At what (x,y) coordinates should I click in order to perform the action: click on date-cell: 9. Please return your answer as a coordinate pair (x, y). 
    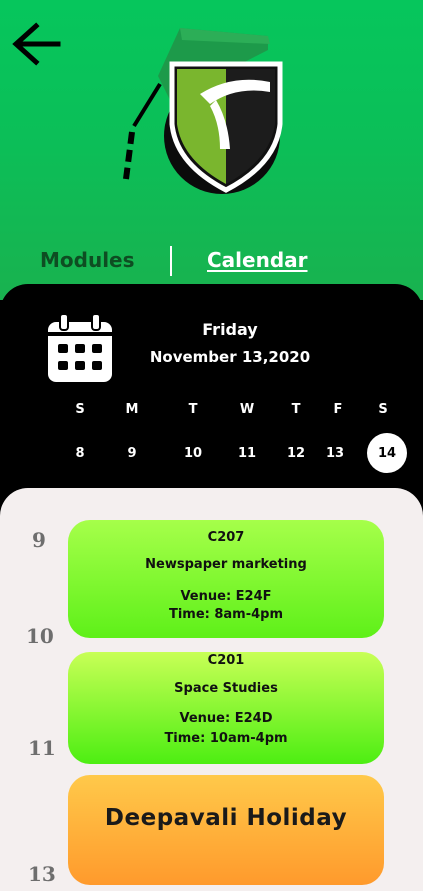
    Looking at the image, I should click on (132, 453).